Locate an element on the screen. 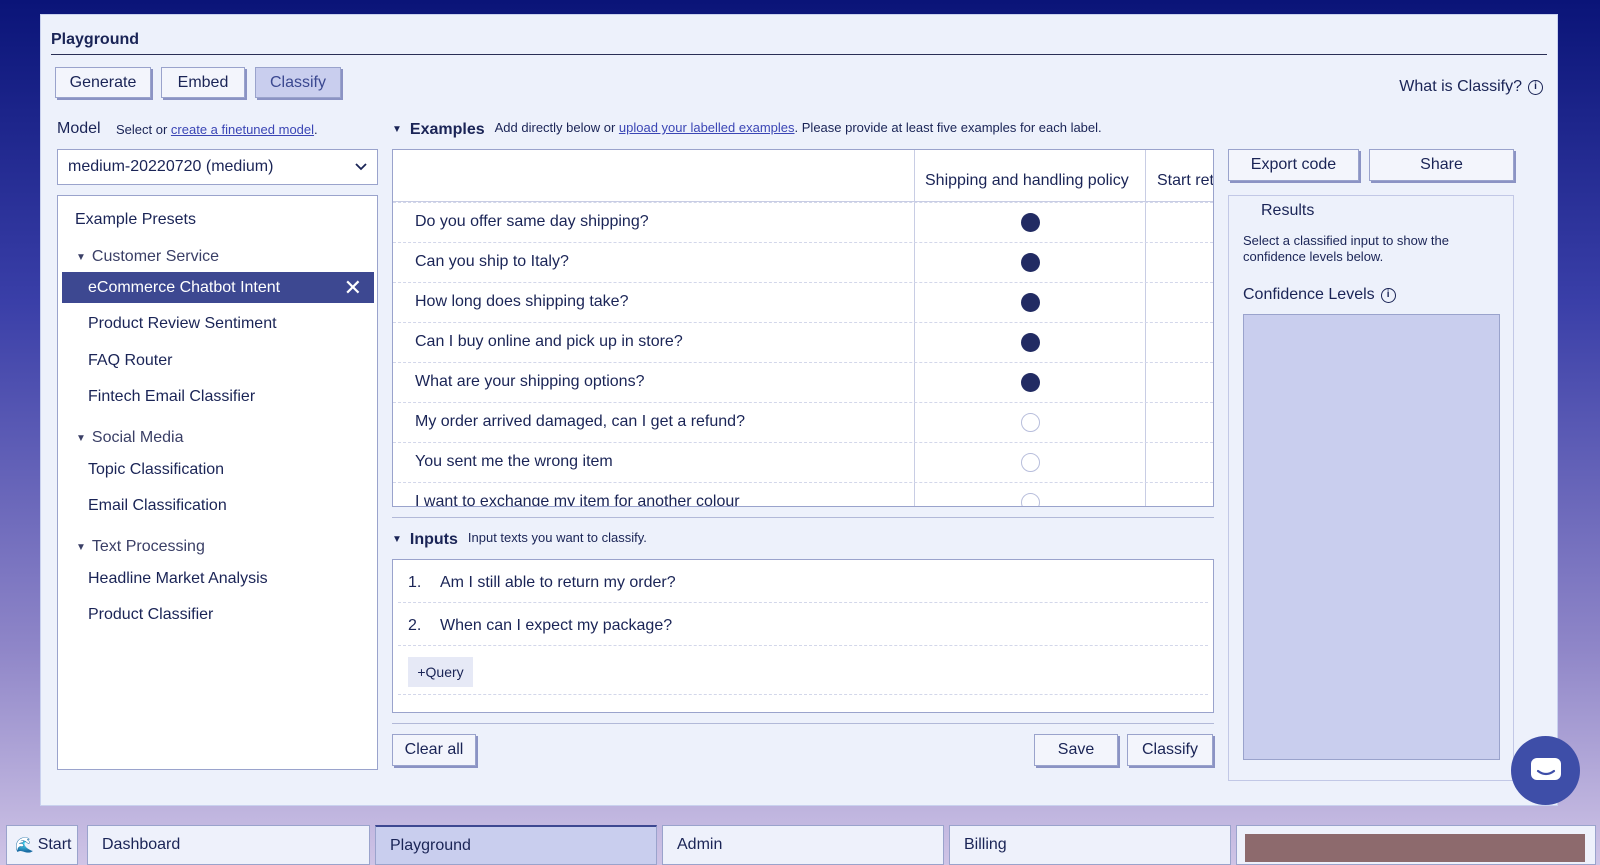  group-label: Text Processing is located at coordinates (148, 546).